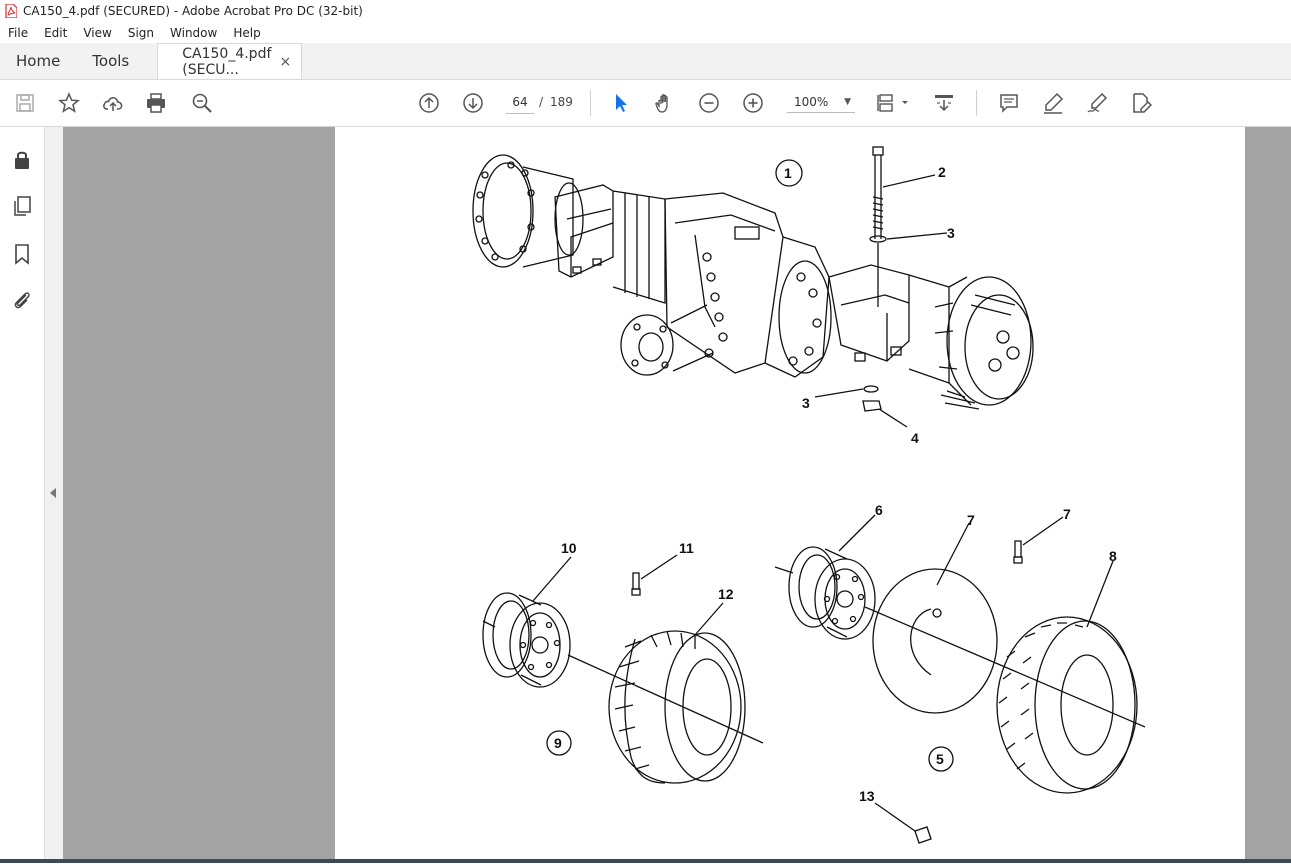  I want to click on zoom-in-icon, so click(753, 103).